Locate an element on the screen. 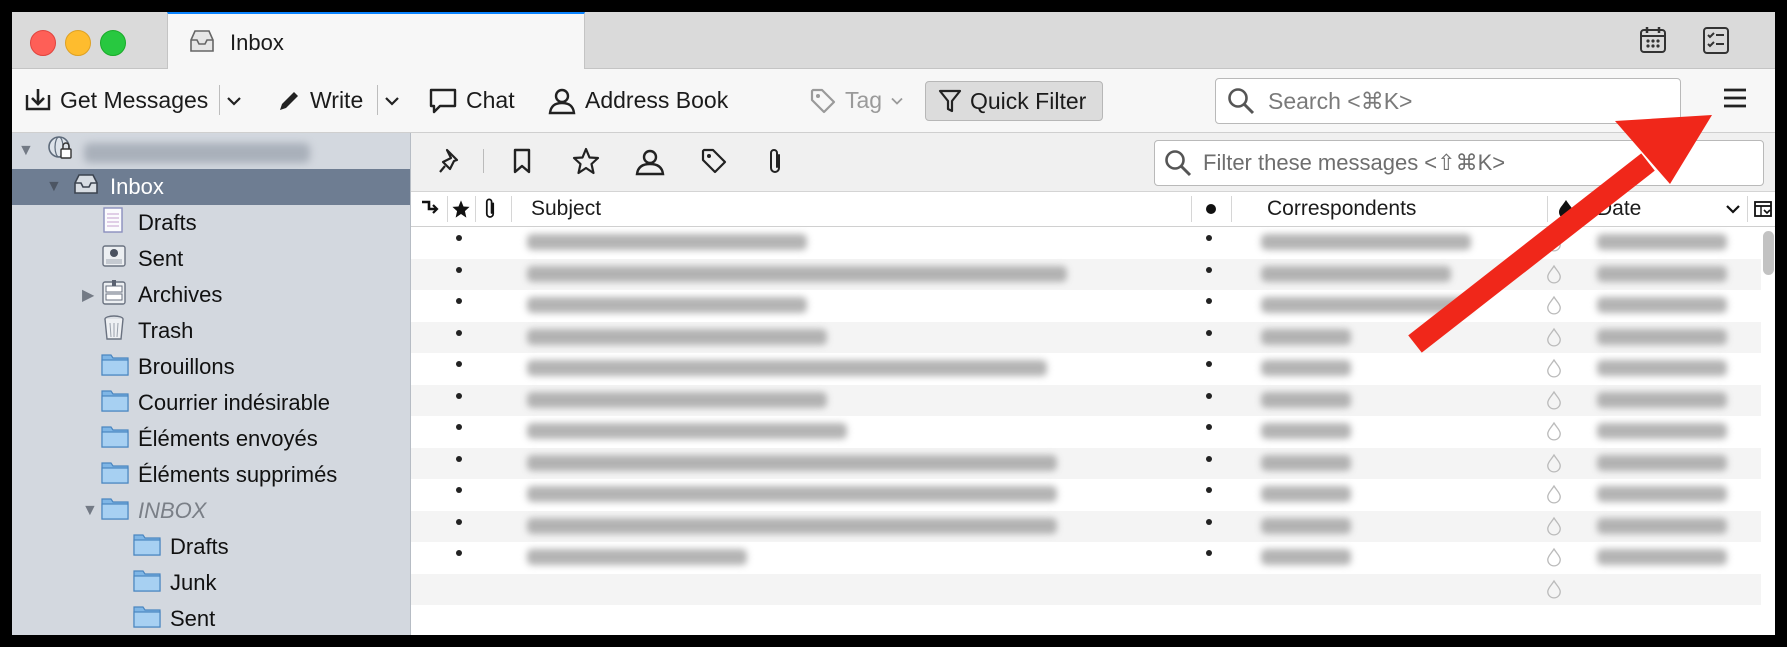 The height and width of the screenshot is (647, 1787). collapsed-twisty-icon: ▶ is located at coordinates (88, 295).